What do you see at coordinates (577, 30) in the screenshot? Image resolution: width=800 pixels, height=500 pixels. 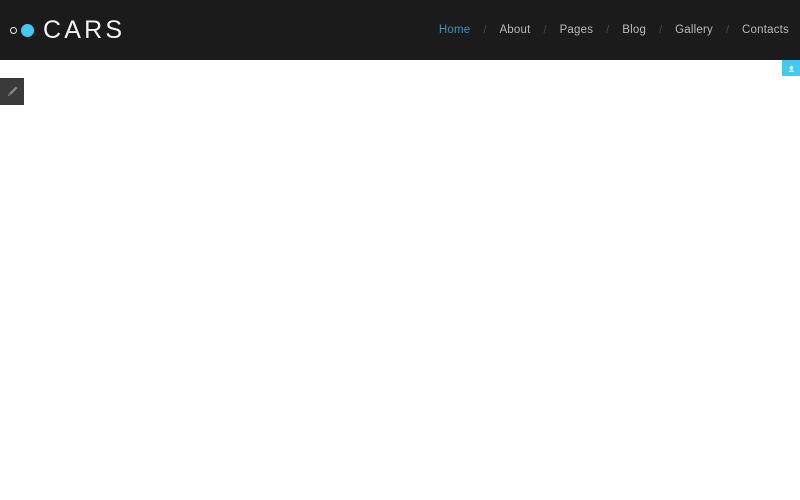 I see `nav-item-pages: Pages` at bounding box center [577, 30].